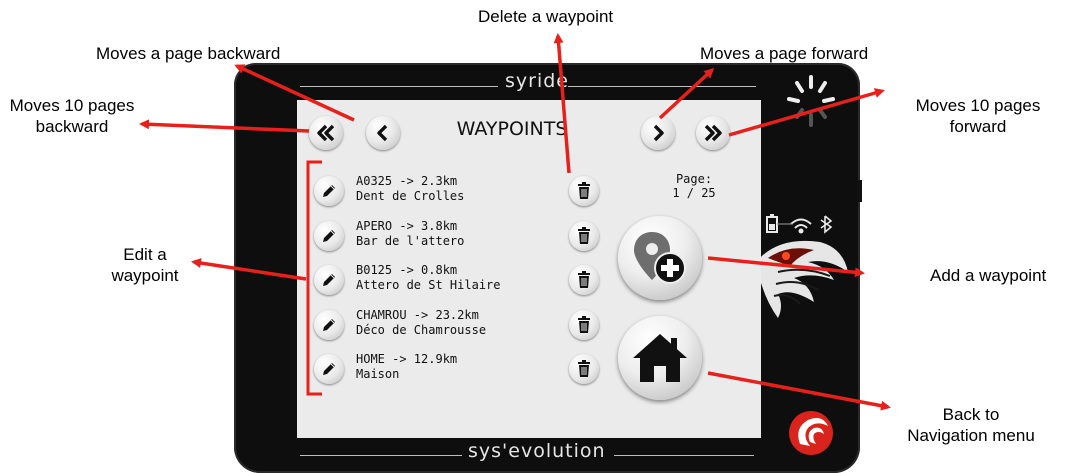  Describe the element at coordinates (786, 267) in the screenshot. I see `arrow-add` at that location.